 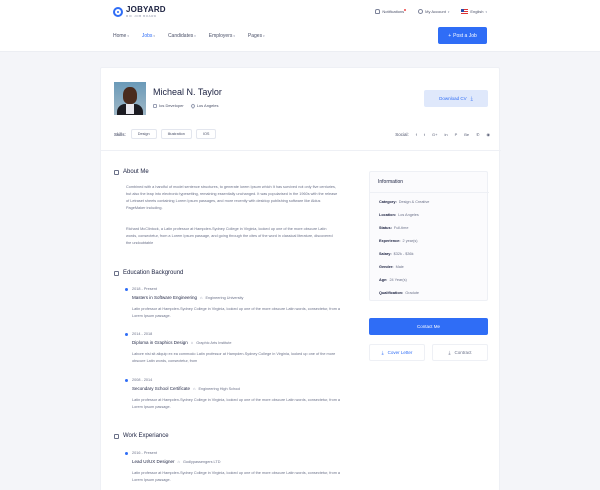 I want to click on nav-pages: Pages ▾, so click(x=256, y=36).